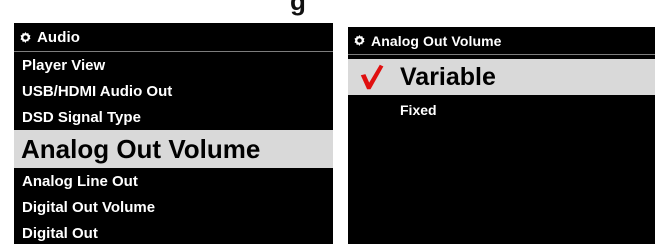 This screenshot has width=665, height=244. What do you see at coordinates (173, 117) in the screenshot?
I see `menu-item-dsd-signal-type: DSD Signal Type` at bounding box center [173, 117].